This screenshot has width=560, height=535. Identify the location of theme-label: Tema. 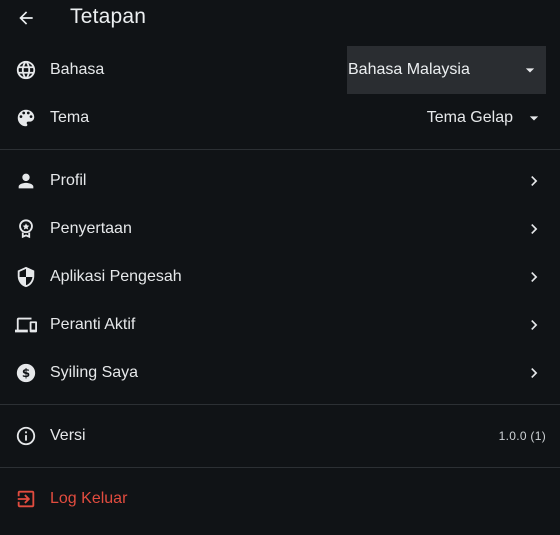
(70, 117).